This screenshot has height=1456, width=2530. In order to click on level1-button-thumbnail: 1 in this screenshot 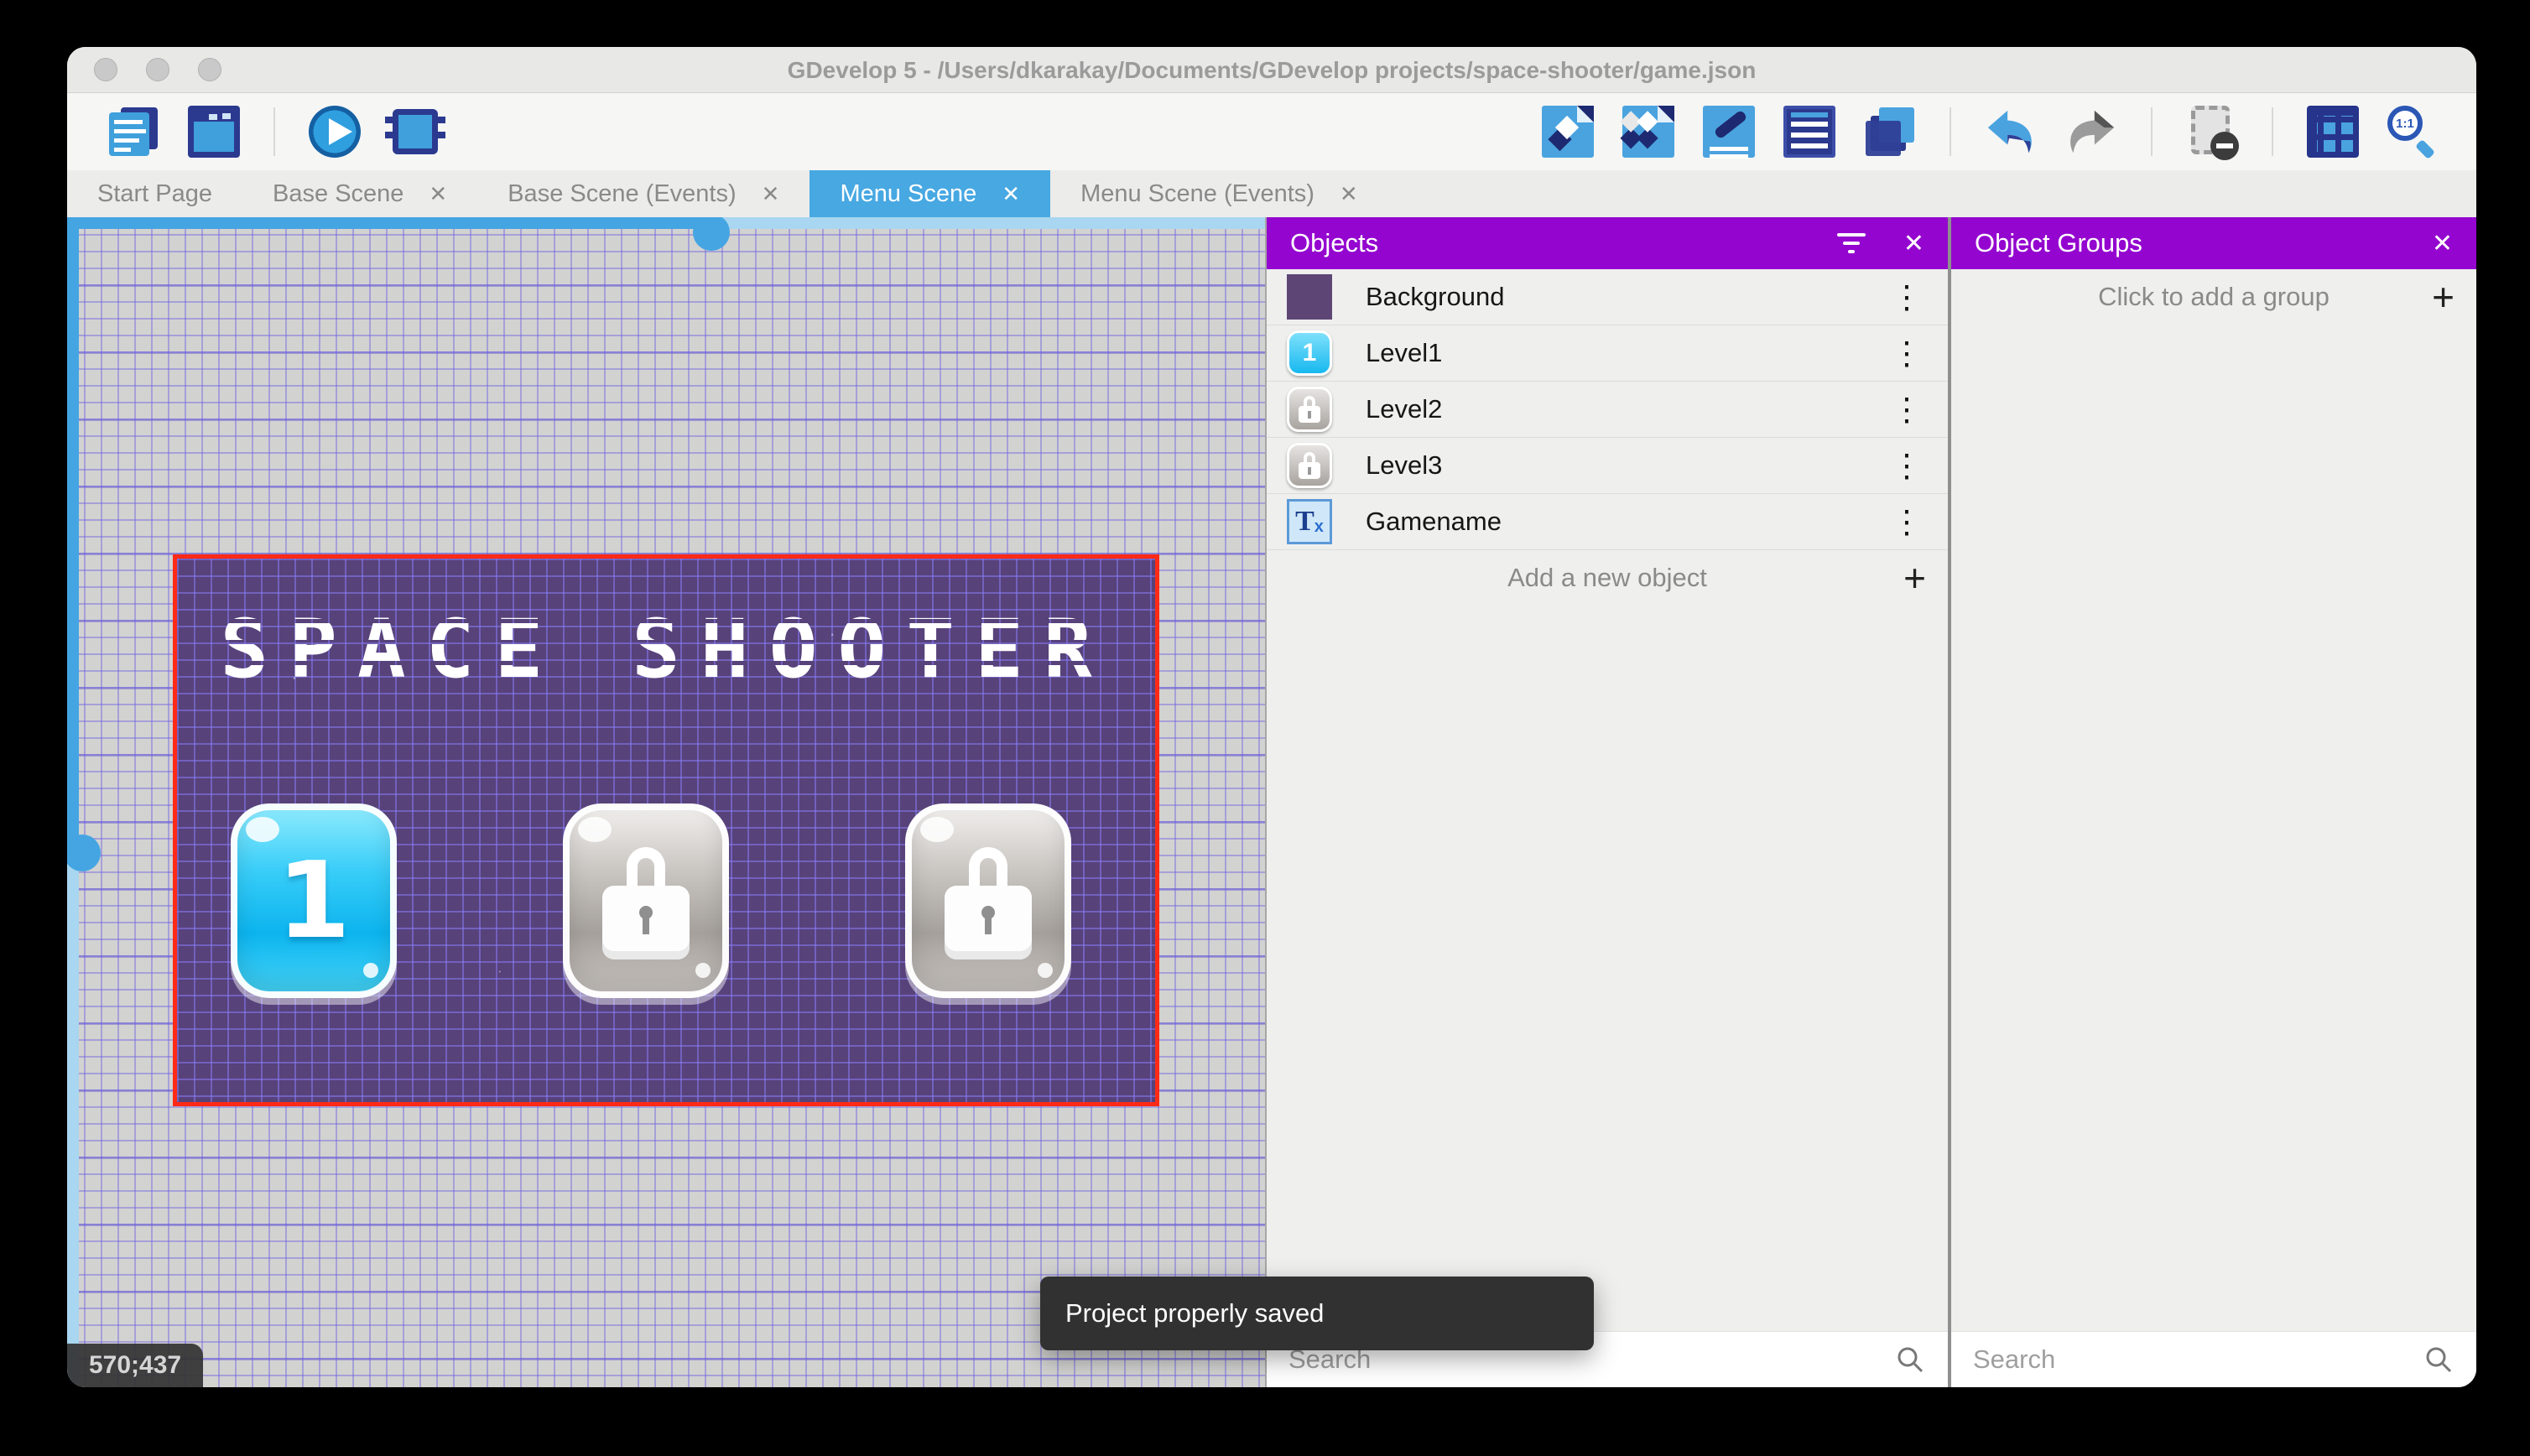, I will do `click(1309, 353)`.